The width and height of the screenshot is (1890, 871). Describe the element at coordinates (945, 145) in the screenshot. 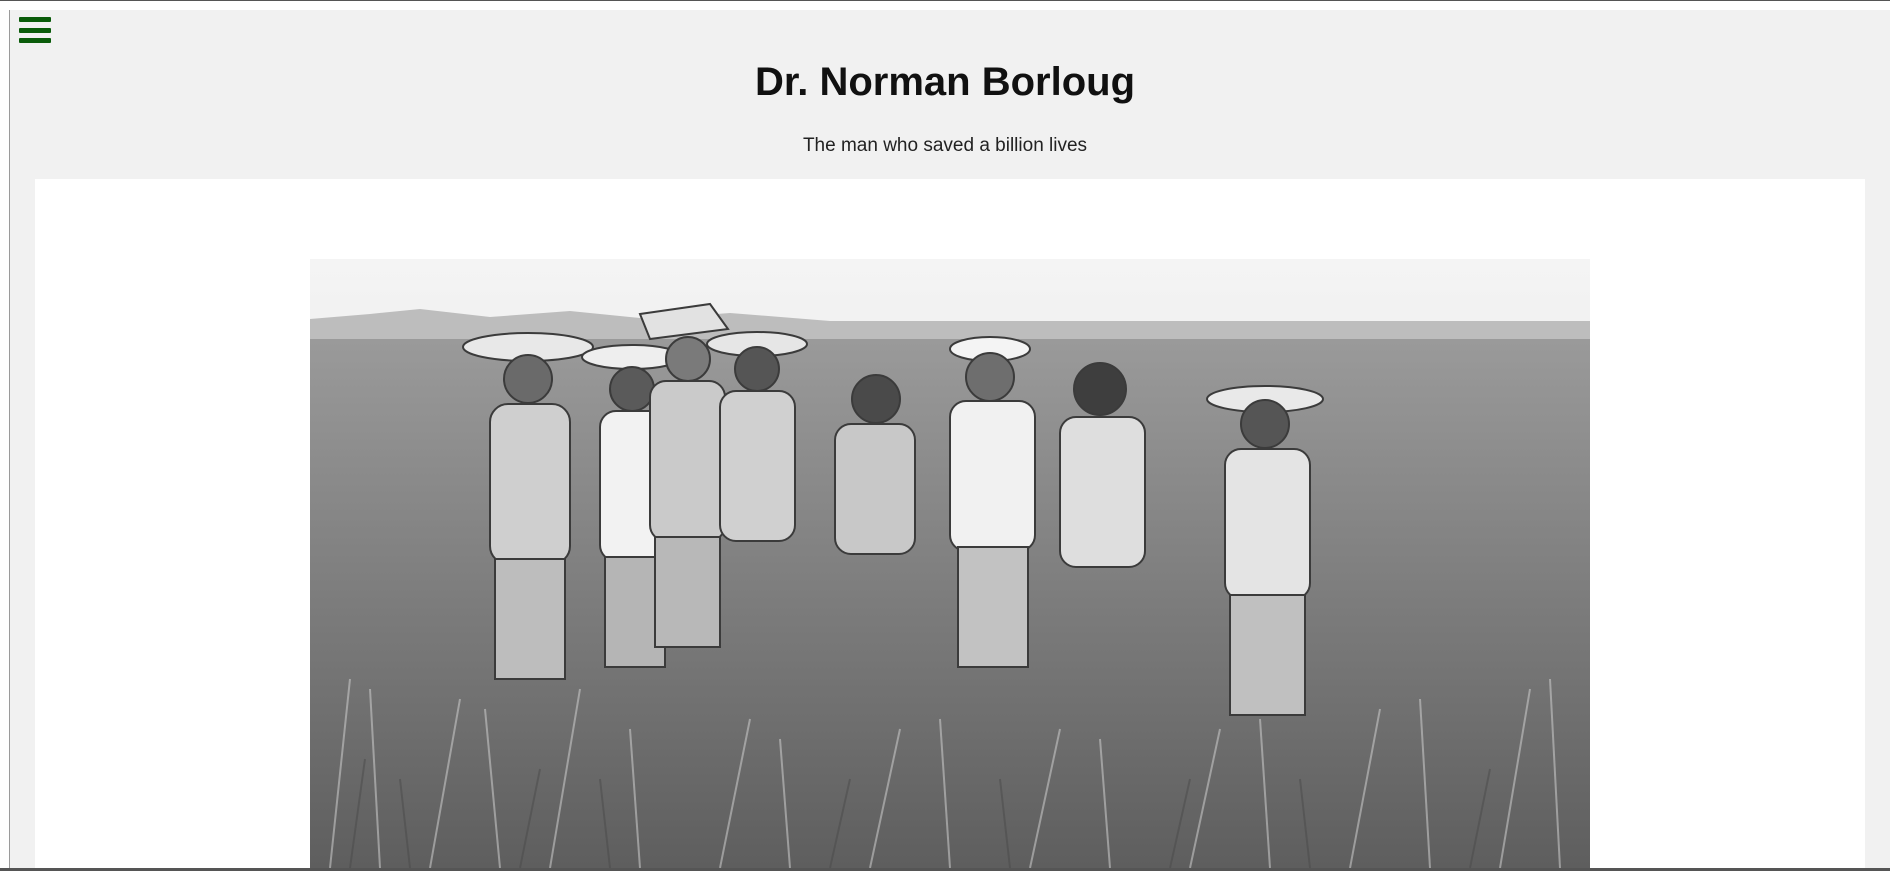

I see `page-subtitle: The man who saved a billion lives` at that location.